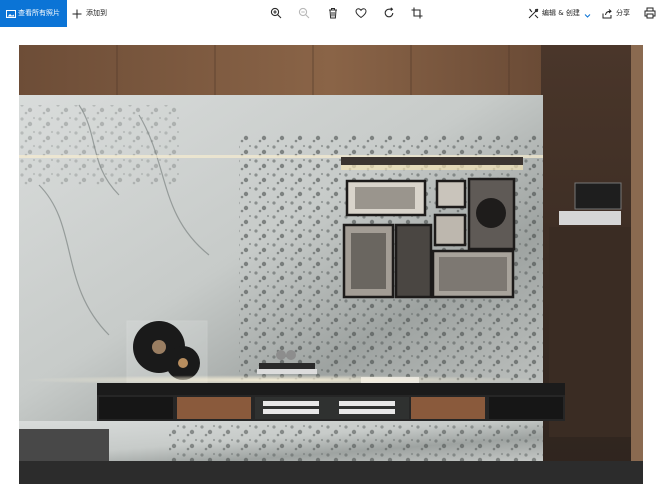  What do you see at coordinates (11, 14) in the screenshot?
I see `photos-icon` at bounding box center [11, 14].